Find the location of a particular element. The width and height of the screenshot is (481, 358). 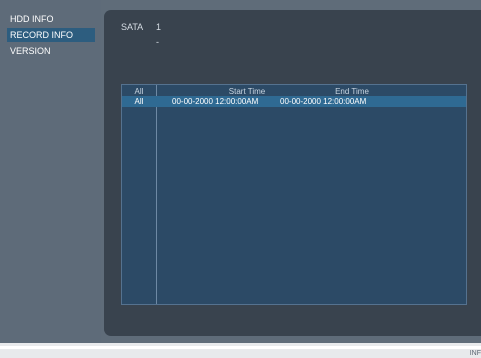

sidebar-item-version: VERSION is located at coordinates (29, 51).